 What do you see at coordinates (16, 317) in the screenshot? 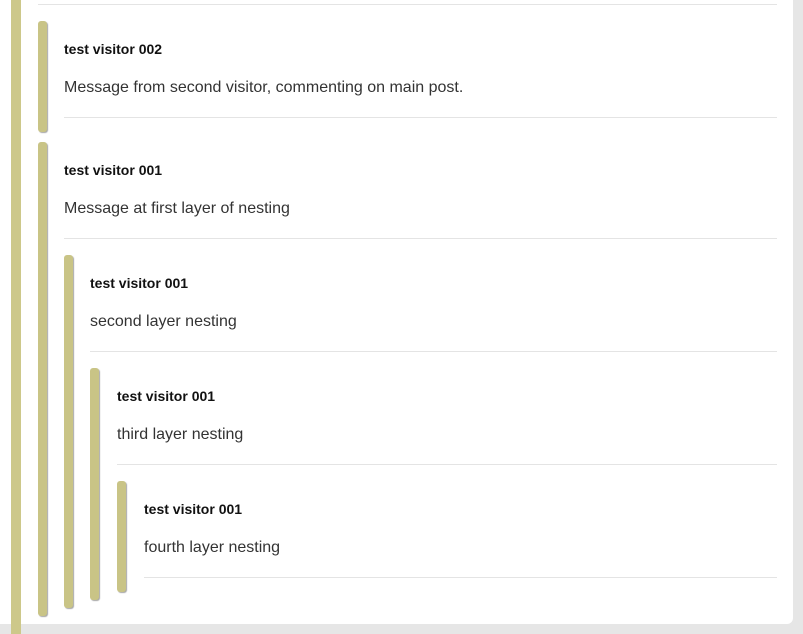
I see `thread-bar-root` at bounding box center [16, 317].